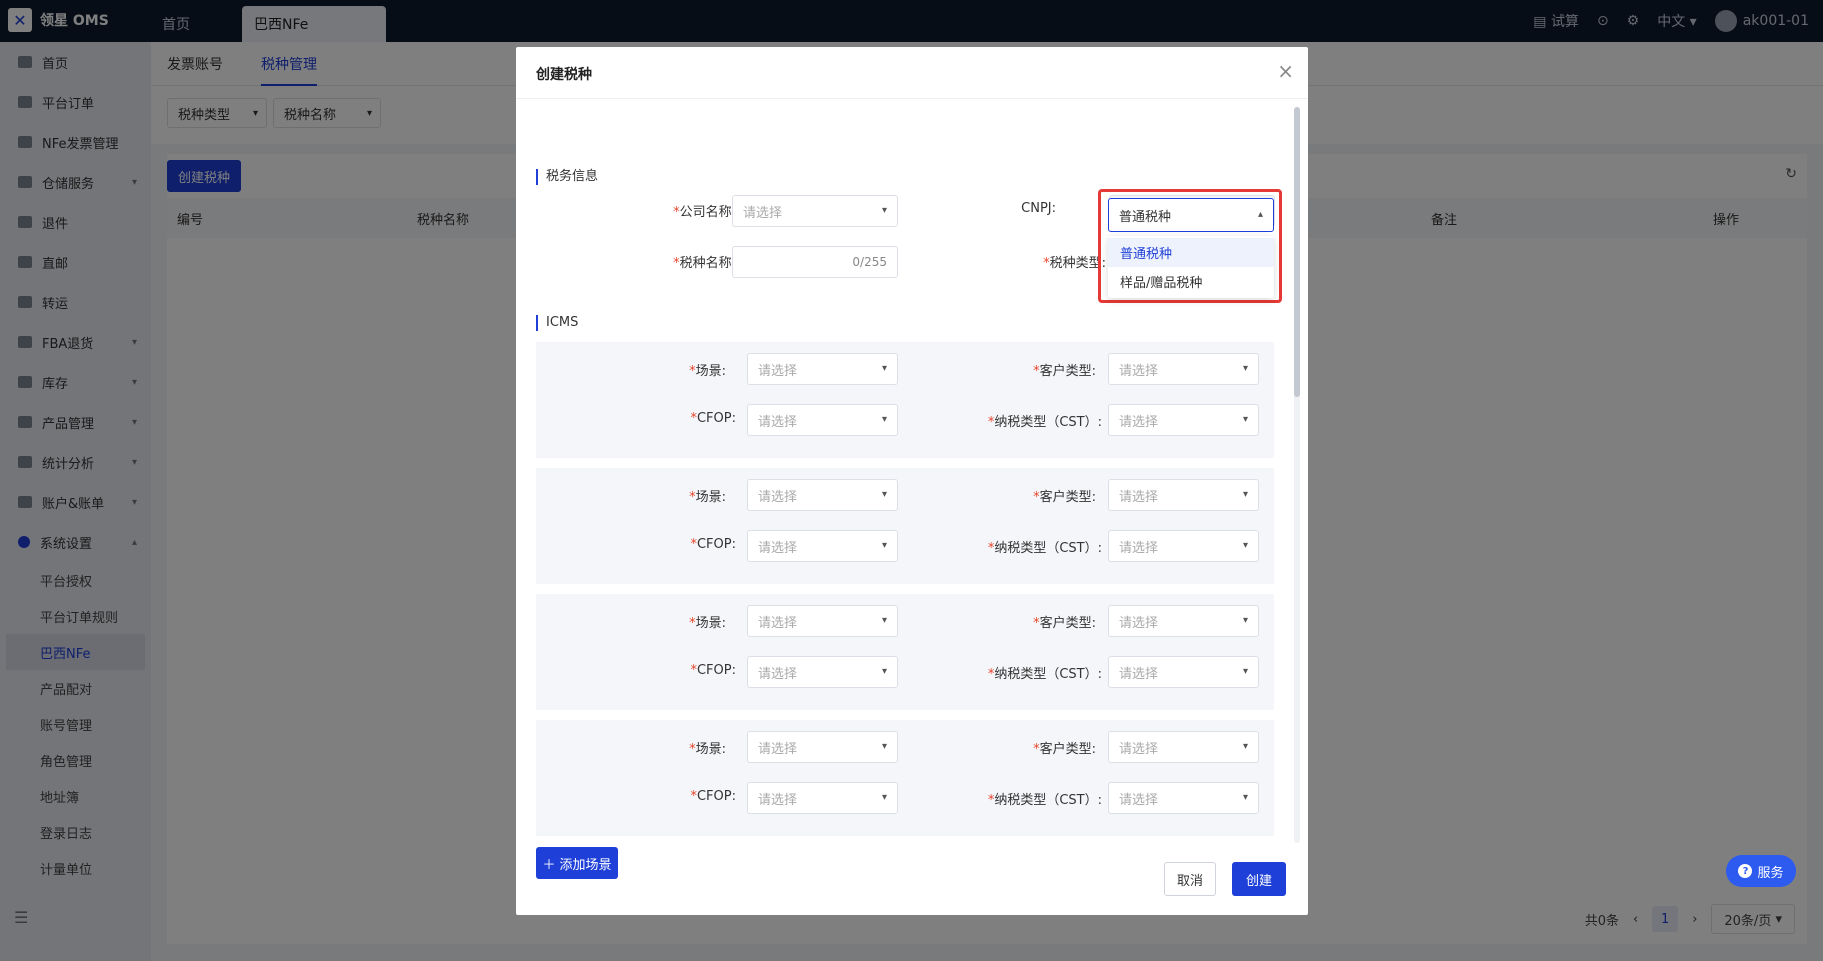  I want to click on tax-type-option-normal: 普通税种, so click(1191, 252).